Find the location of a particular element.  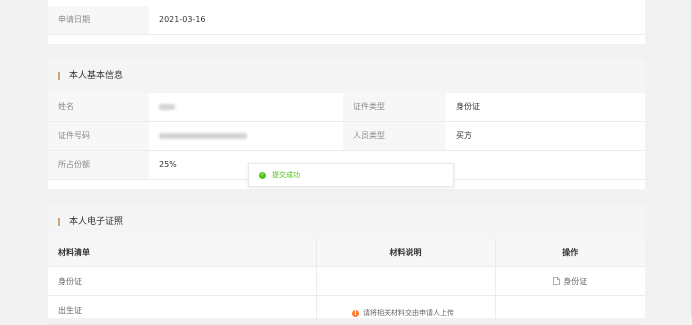

column-header-description: 材料说明 is located at coordinates (405, 253).